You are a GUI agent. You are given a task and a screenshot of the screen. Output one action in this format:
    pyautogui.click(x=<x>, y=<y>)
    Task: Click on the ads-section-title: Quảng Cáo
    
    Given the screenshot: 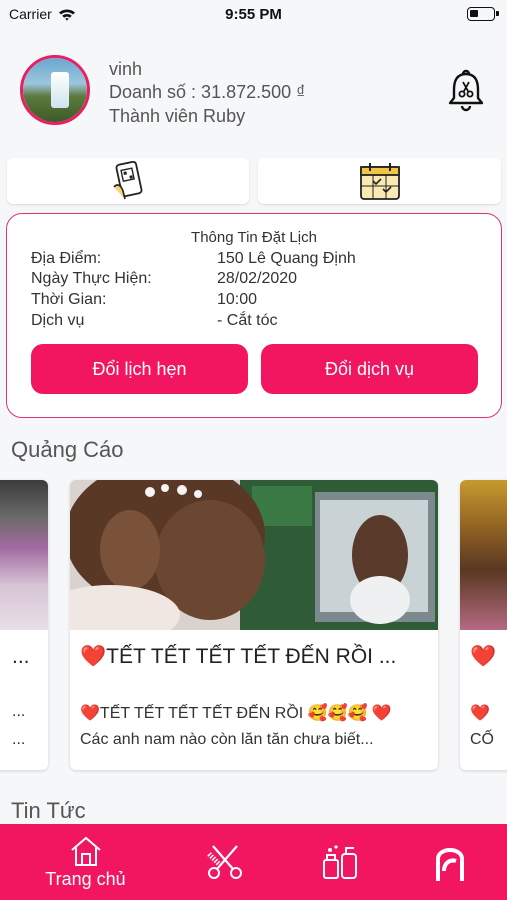 What is the action you would take?
    pyautogui.click(x=67, y=449)
    